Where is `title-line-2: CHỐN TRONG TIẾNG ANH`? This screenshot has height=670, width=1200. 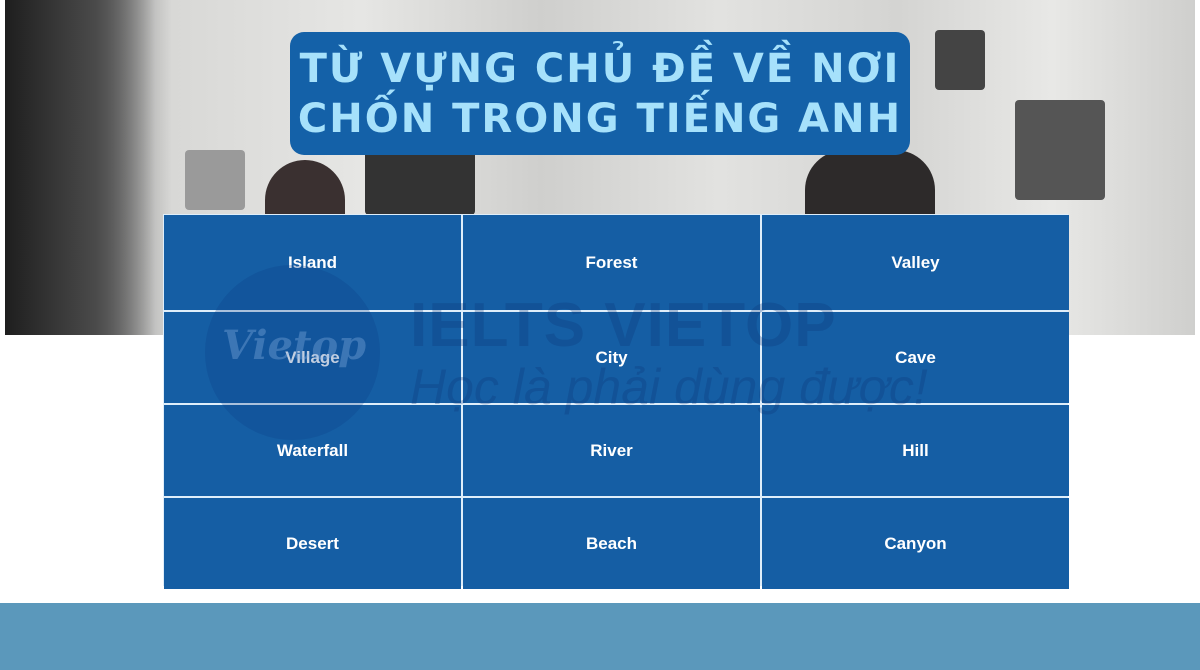 title-line-2: CHỐN TRONG TIẾNG ANH is located at coordinates (600, 118).